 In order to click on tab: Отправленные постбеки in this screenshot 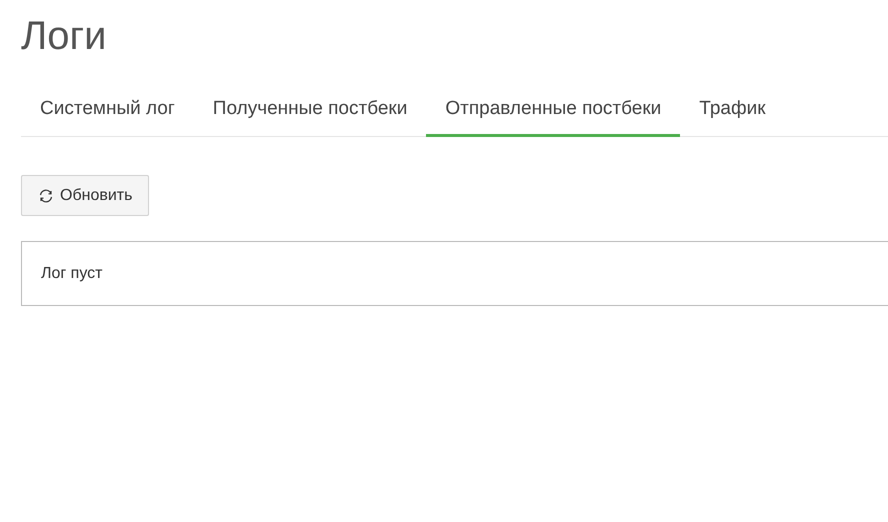, I will do `click(553, 111)`.